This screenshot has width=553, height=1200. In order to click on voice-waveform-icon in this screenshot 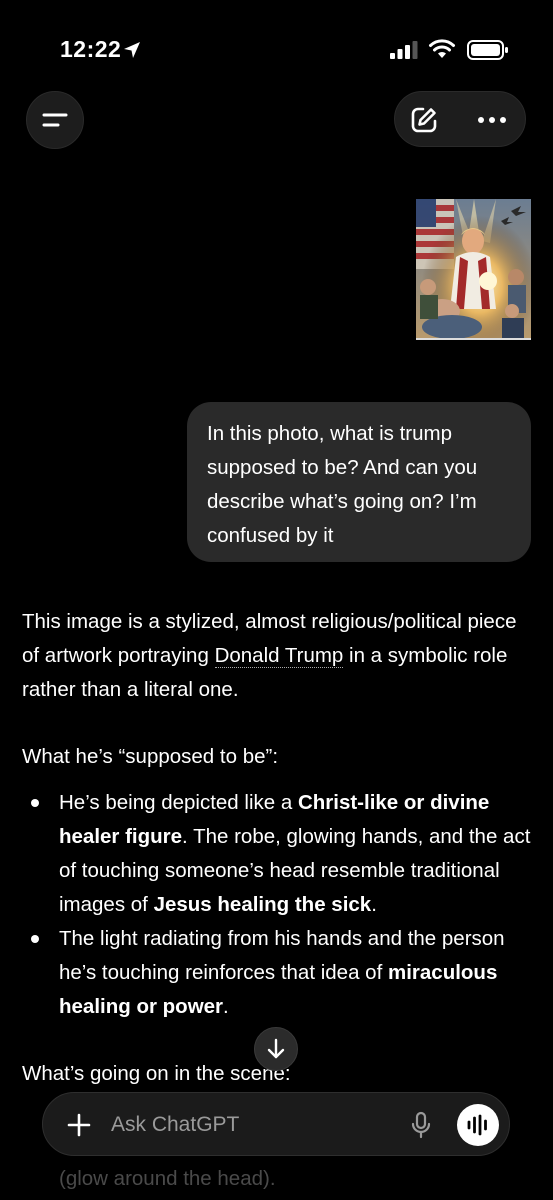, I will do `click(477, 1125)`.